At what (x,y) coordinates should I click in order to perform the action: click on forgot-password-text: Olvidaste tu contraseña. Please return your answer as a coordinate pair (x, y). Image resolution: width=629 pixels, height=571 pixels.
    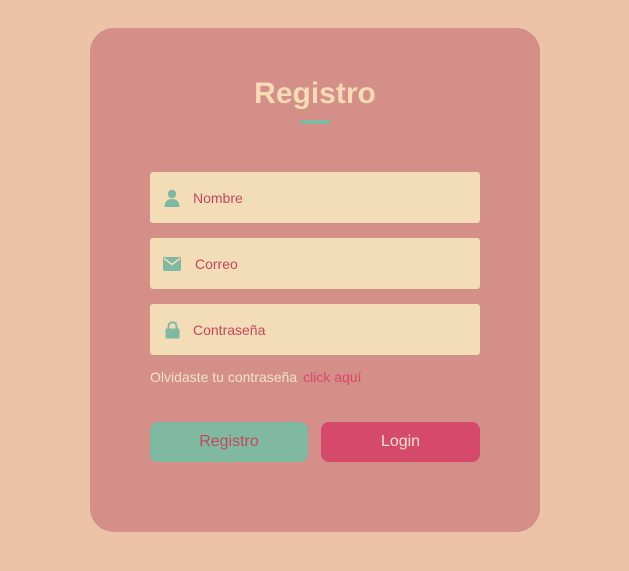
    Looking at the image, I should click on (224, 377).